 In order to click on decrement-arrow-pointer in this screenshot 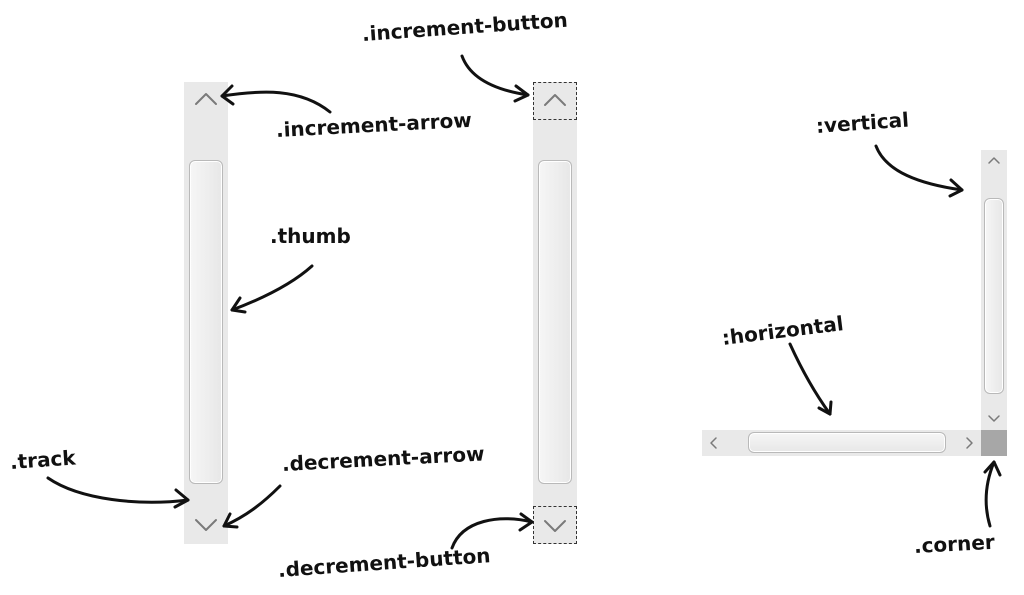, I will do `click(252, 506)`.